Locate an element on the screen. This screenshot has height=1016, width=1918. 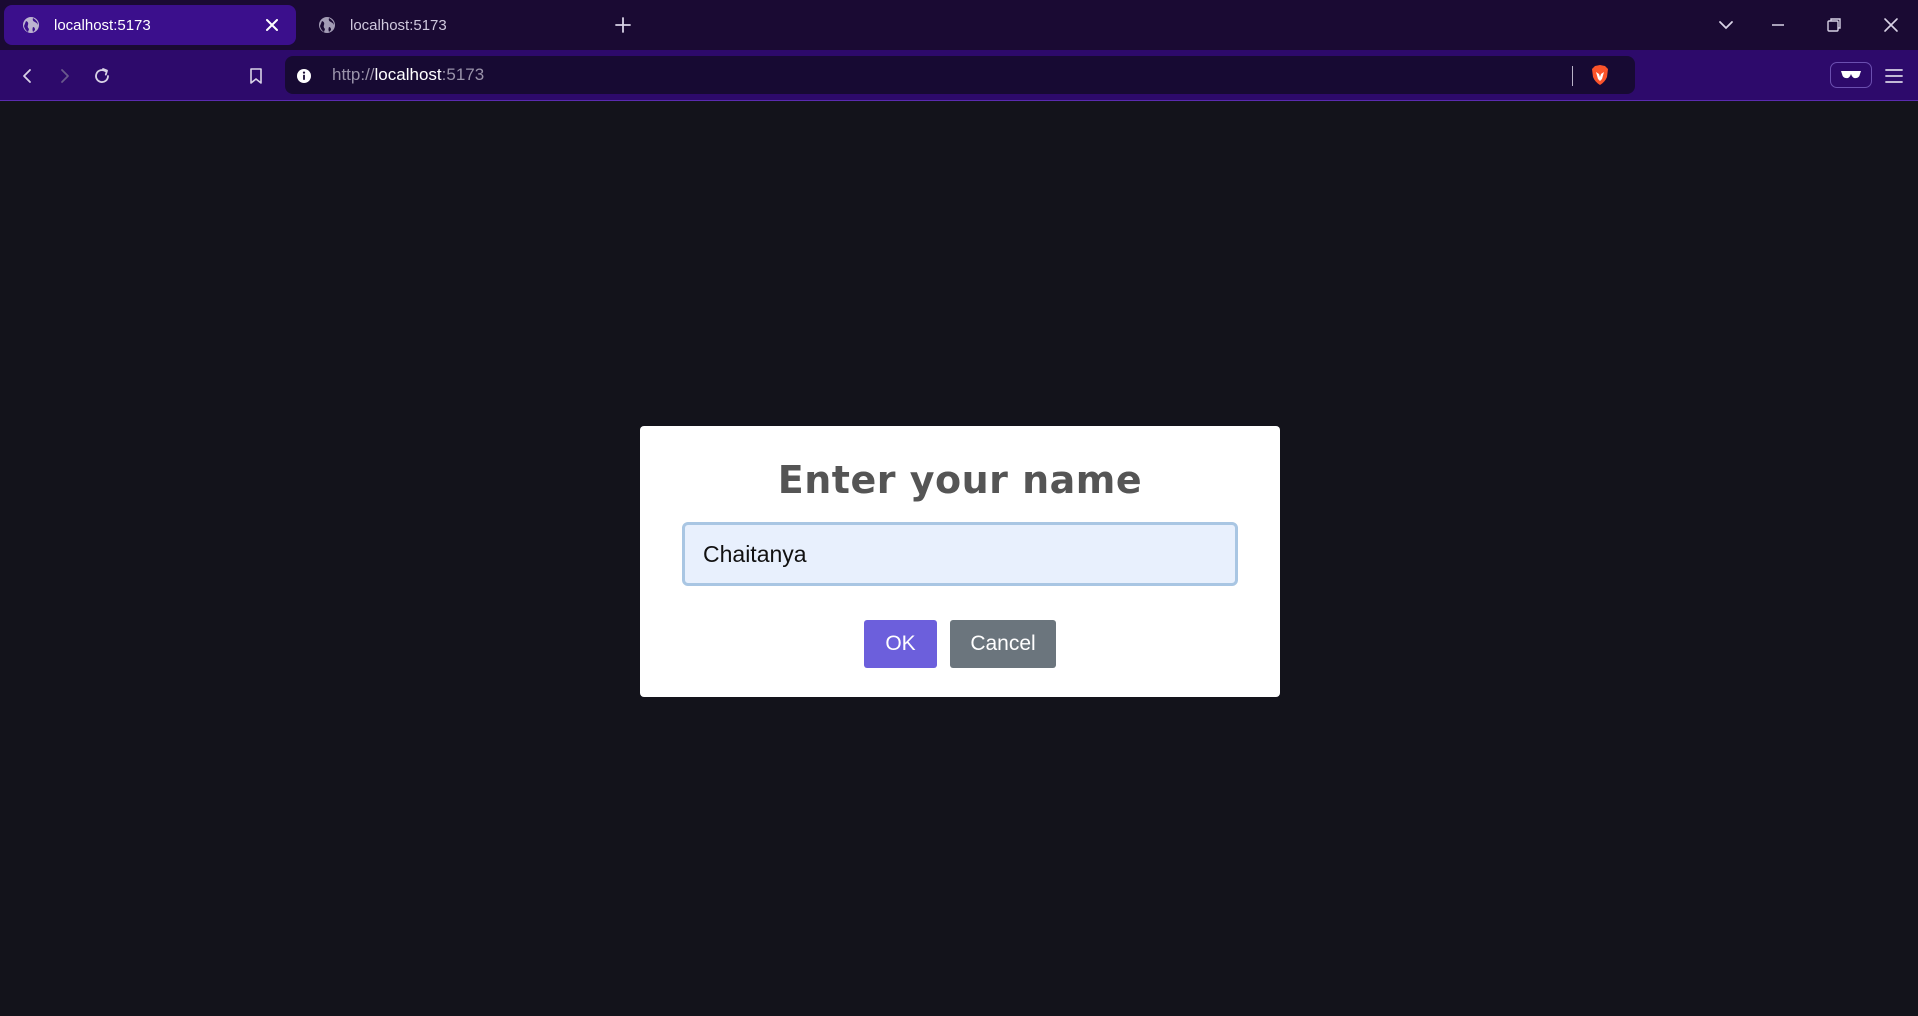
name-dialog: Enter your name OK Cancel is located at coordinates (960, 561).